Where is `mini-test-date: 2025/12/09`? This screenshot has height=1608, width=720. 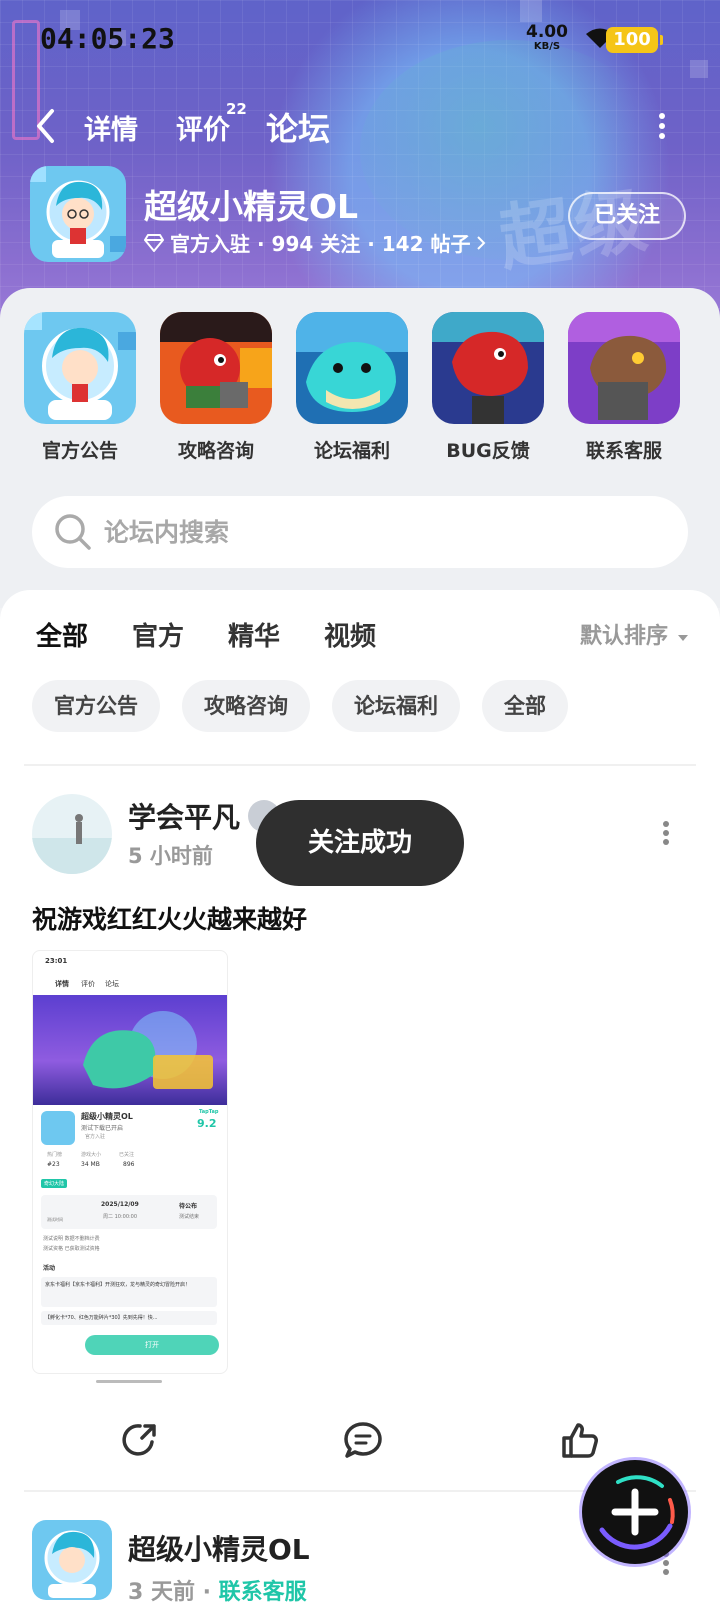 mini-test-date: 2025/12/09 is located at coordinates (120, 1204).